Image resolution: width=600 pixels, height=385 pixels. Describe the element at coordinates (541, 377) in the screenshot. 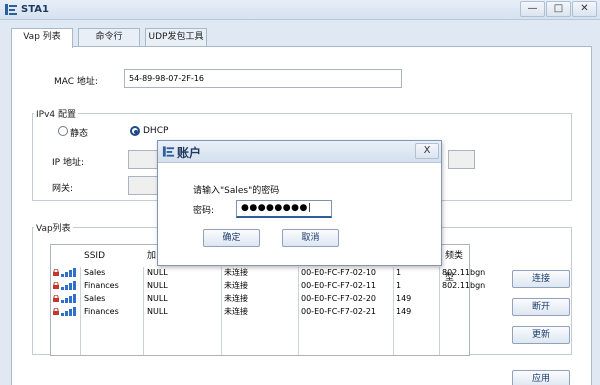

I see `apply-button: 应用` at that location.